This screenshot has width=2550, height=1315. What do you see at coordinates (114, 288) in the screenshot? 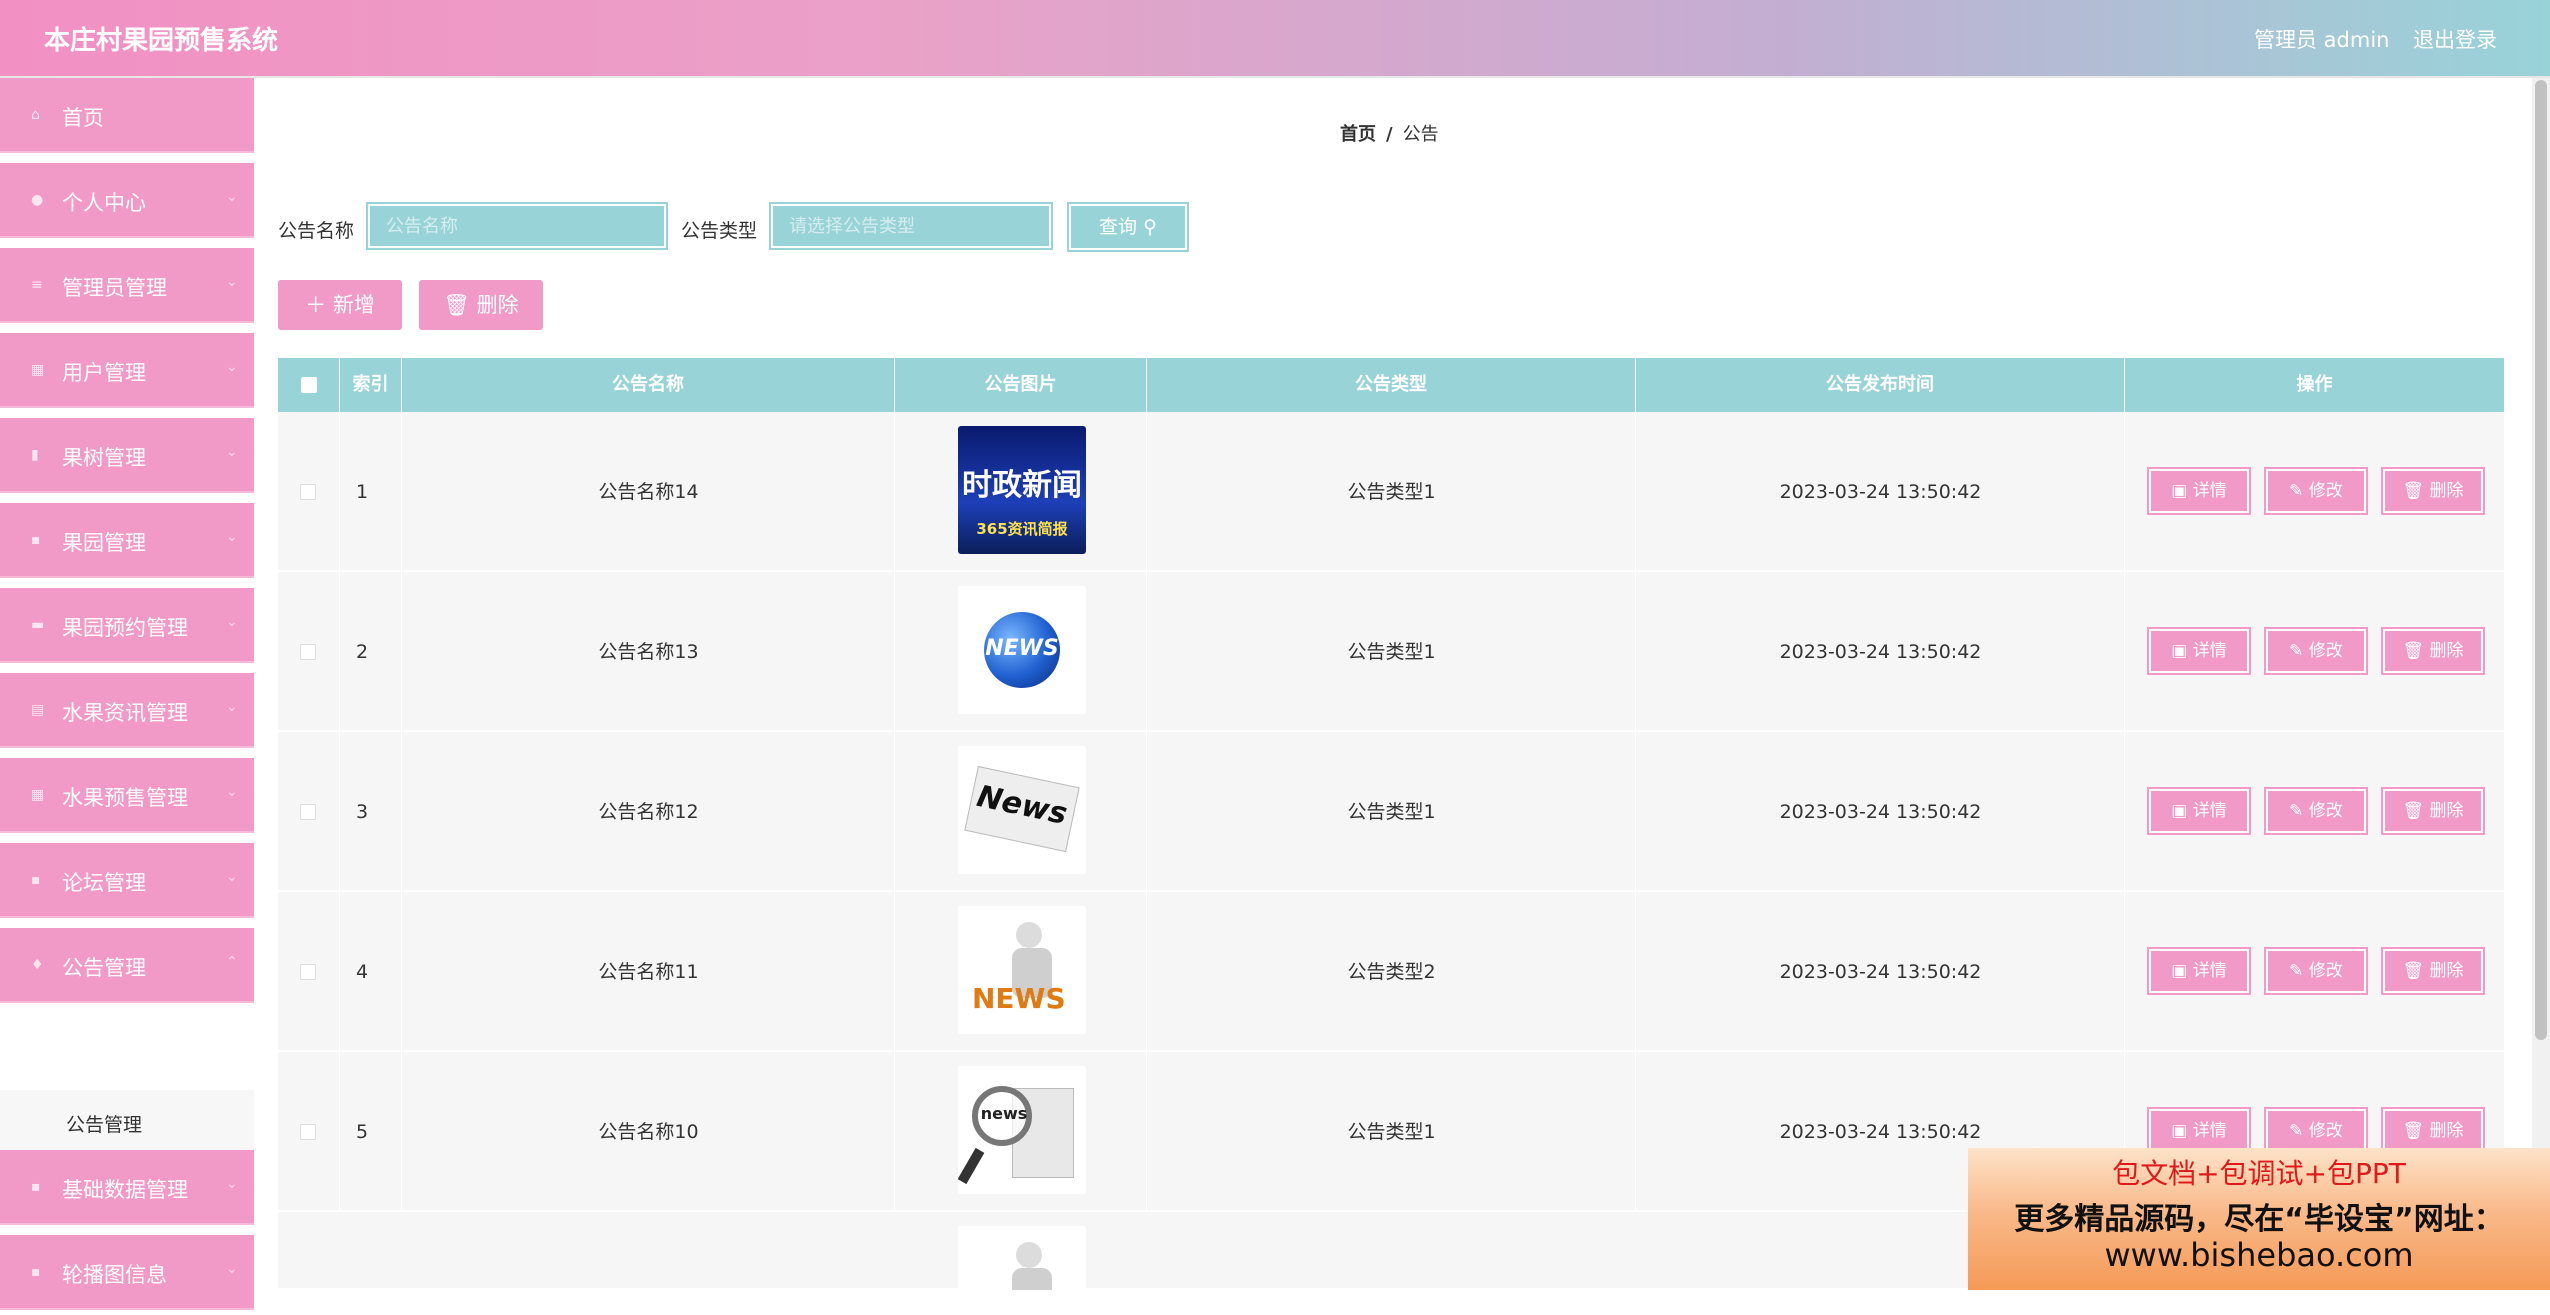
I see `sidebar-item-label: 管理员管理` at bounding box center [114, 288].